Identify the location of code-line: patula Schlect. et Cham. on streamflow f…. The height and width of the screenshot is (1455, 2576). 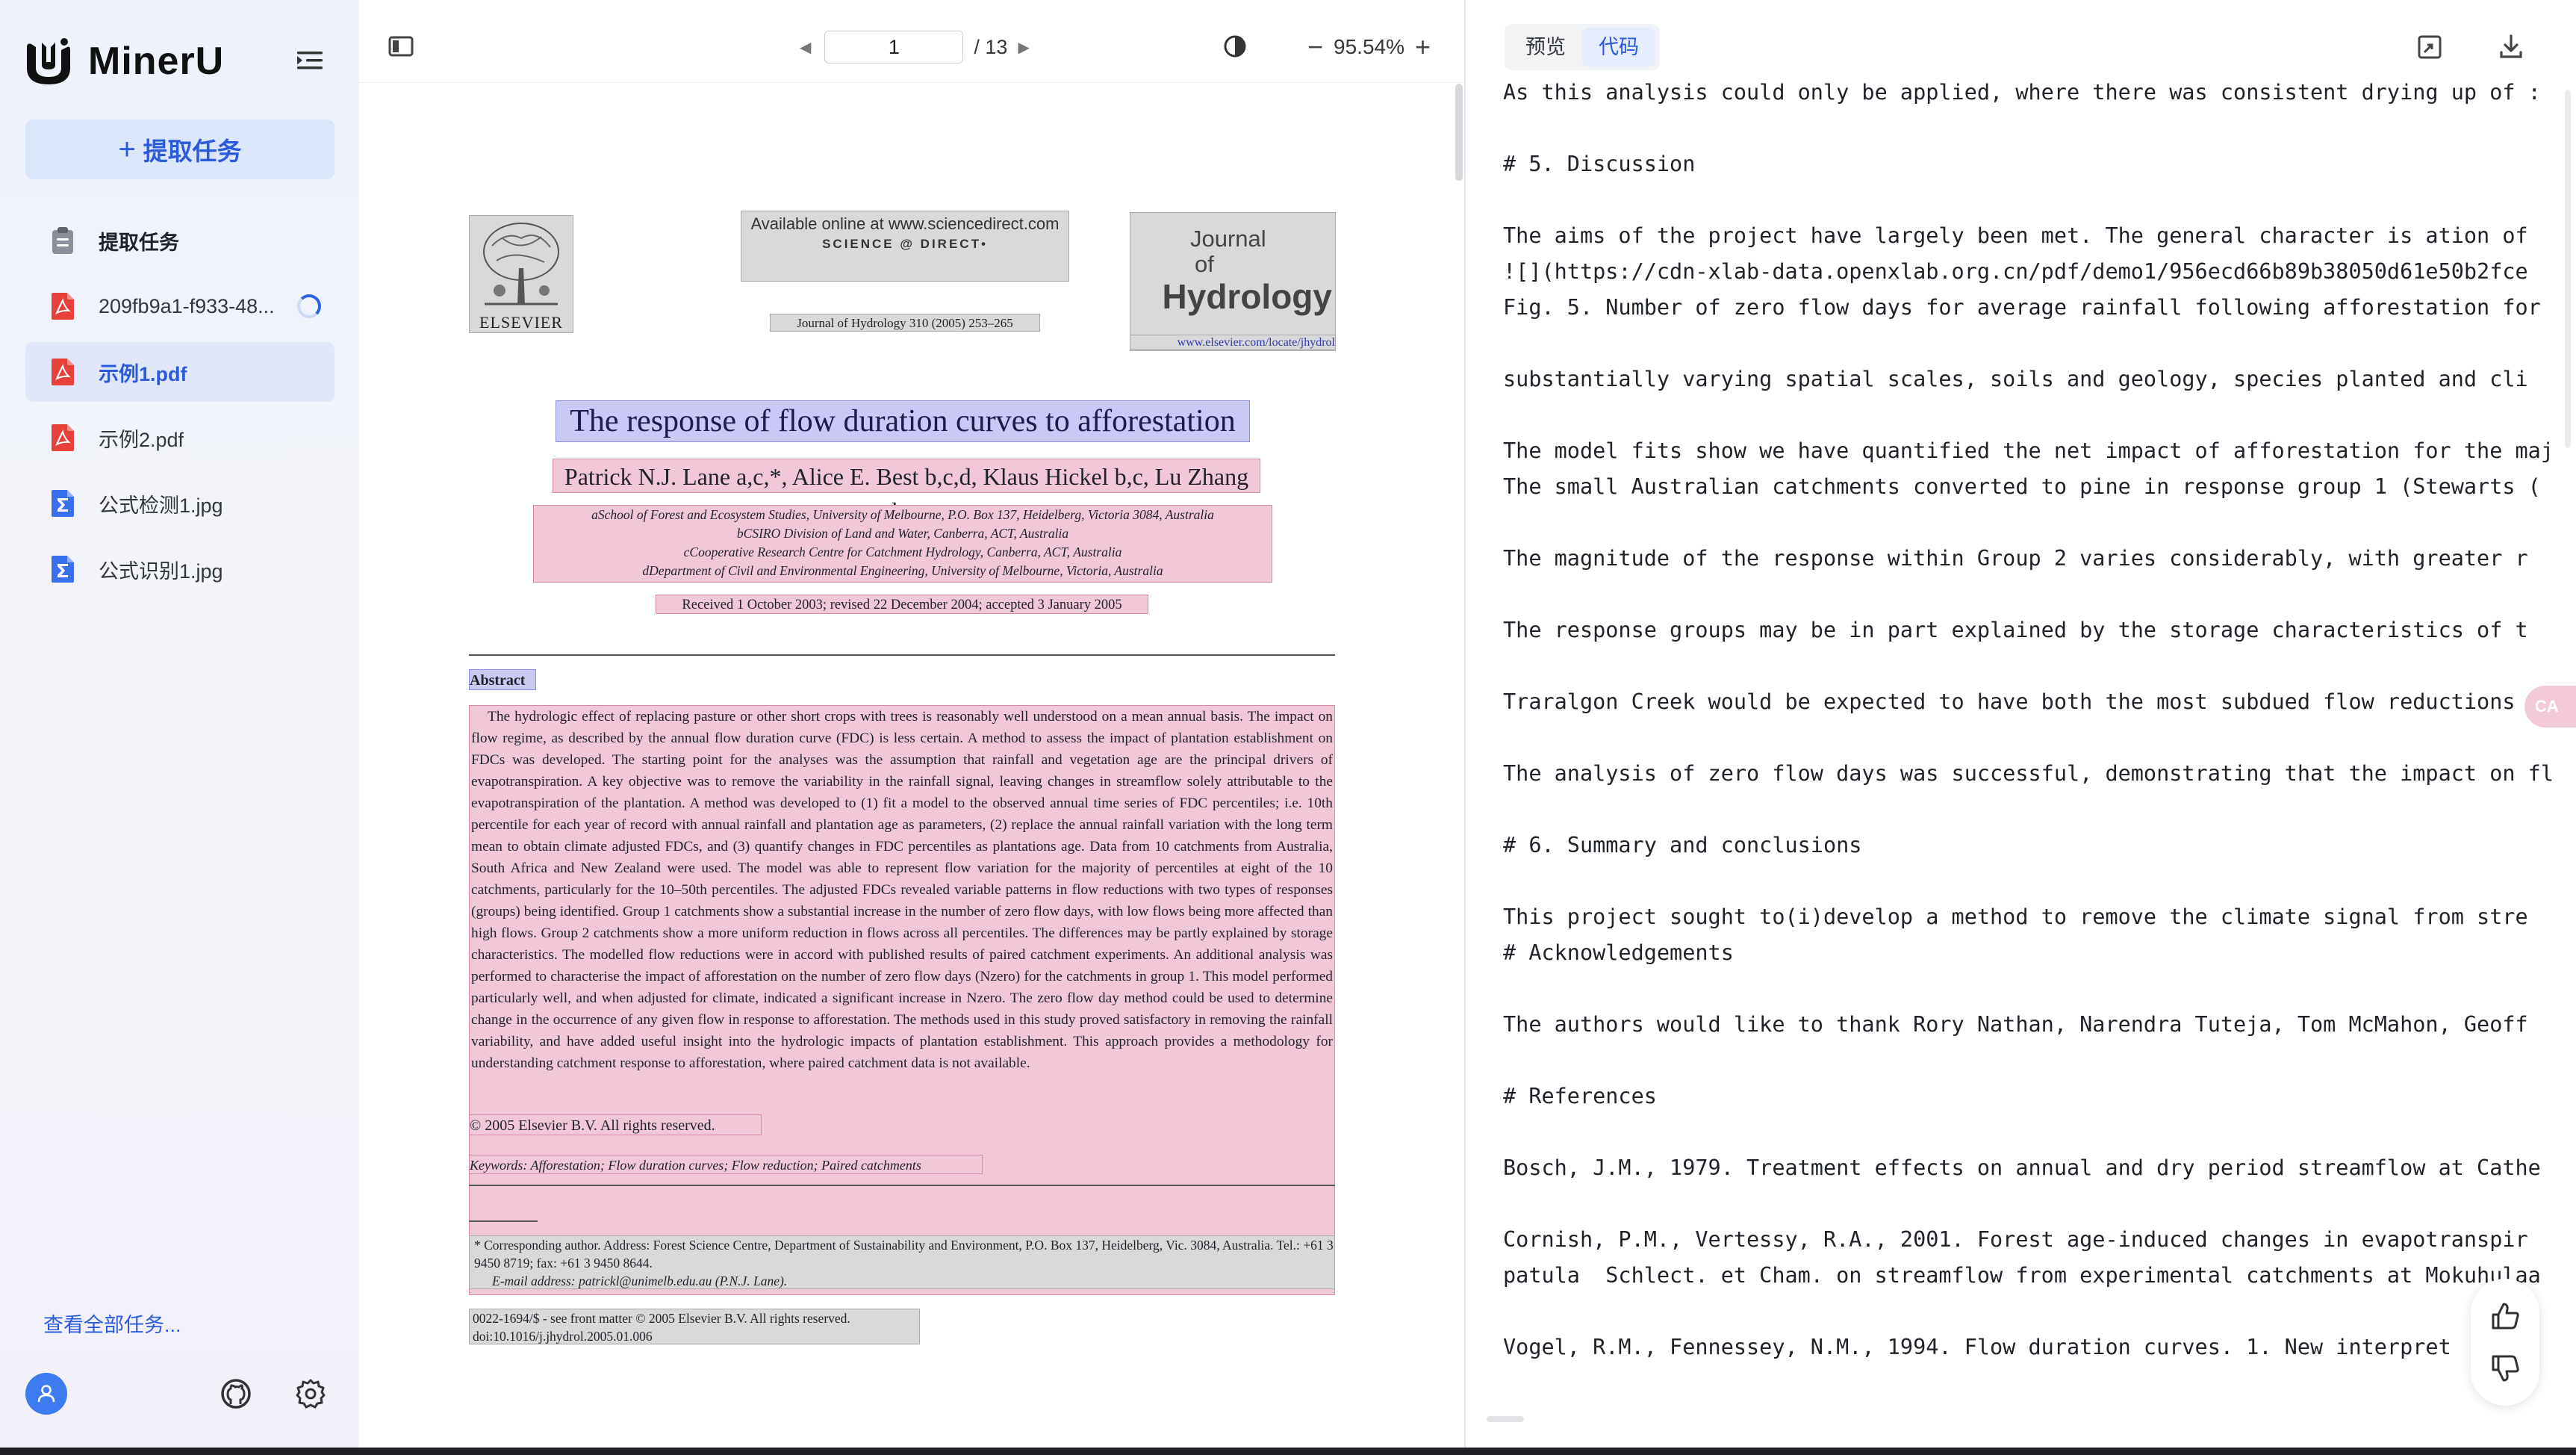
(2022, 1275).